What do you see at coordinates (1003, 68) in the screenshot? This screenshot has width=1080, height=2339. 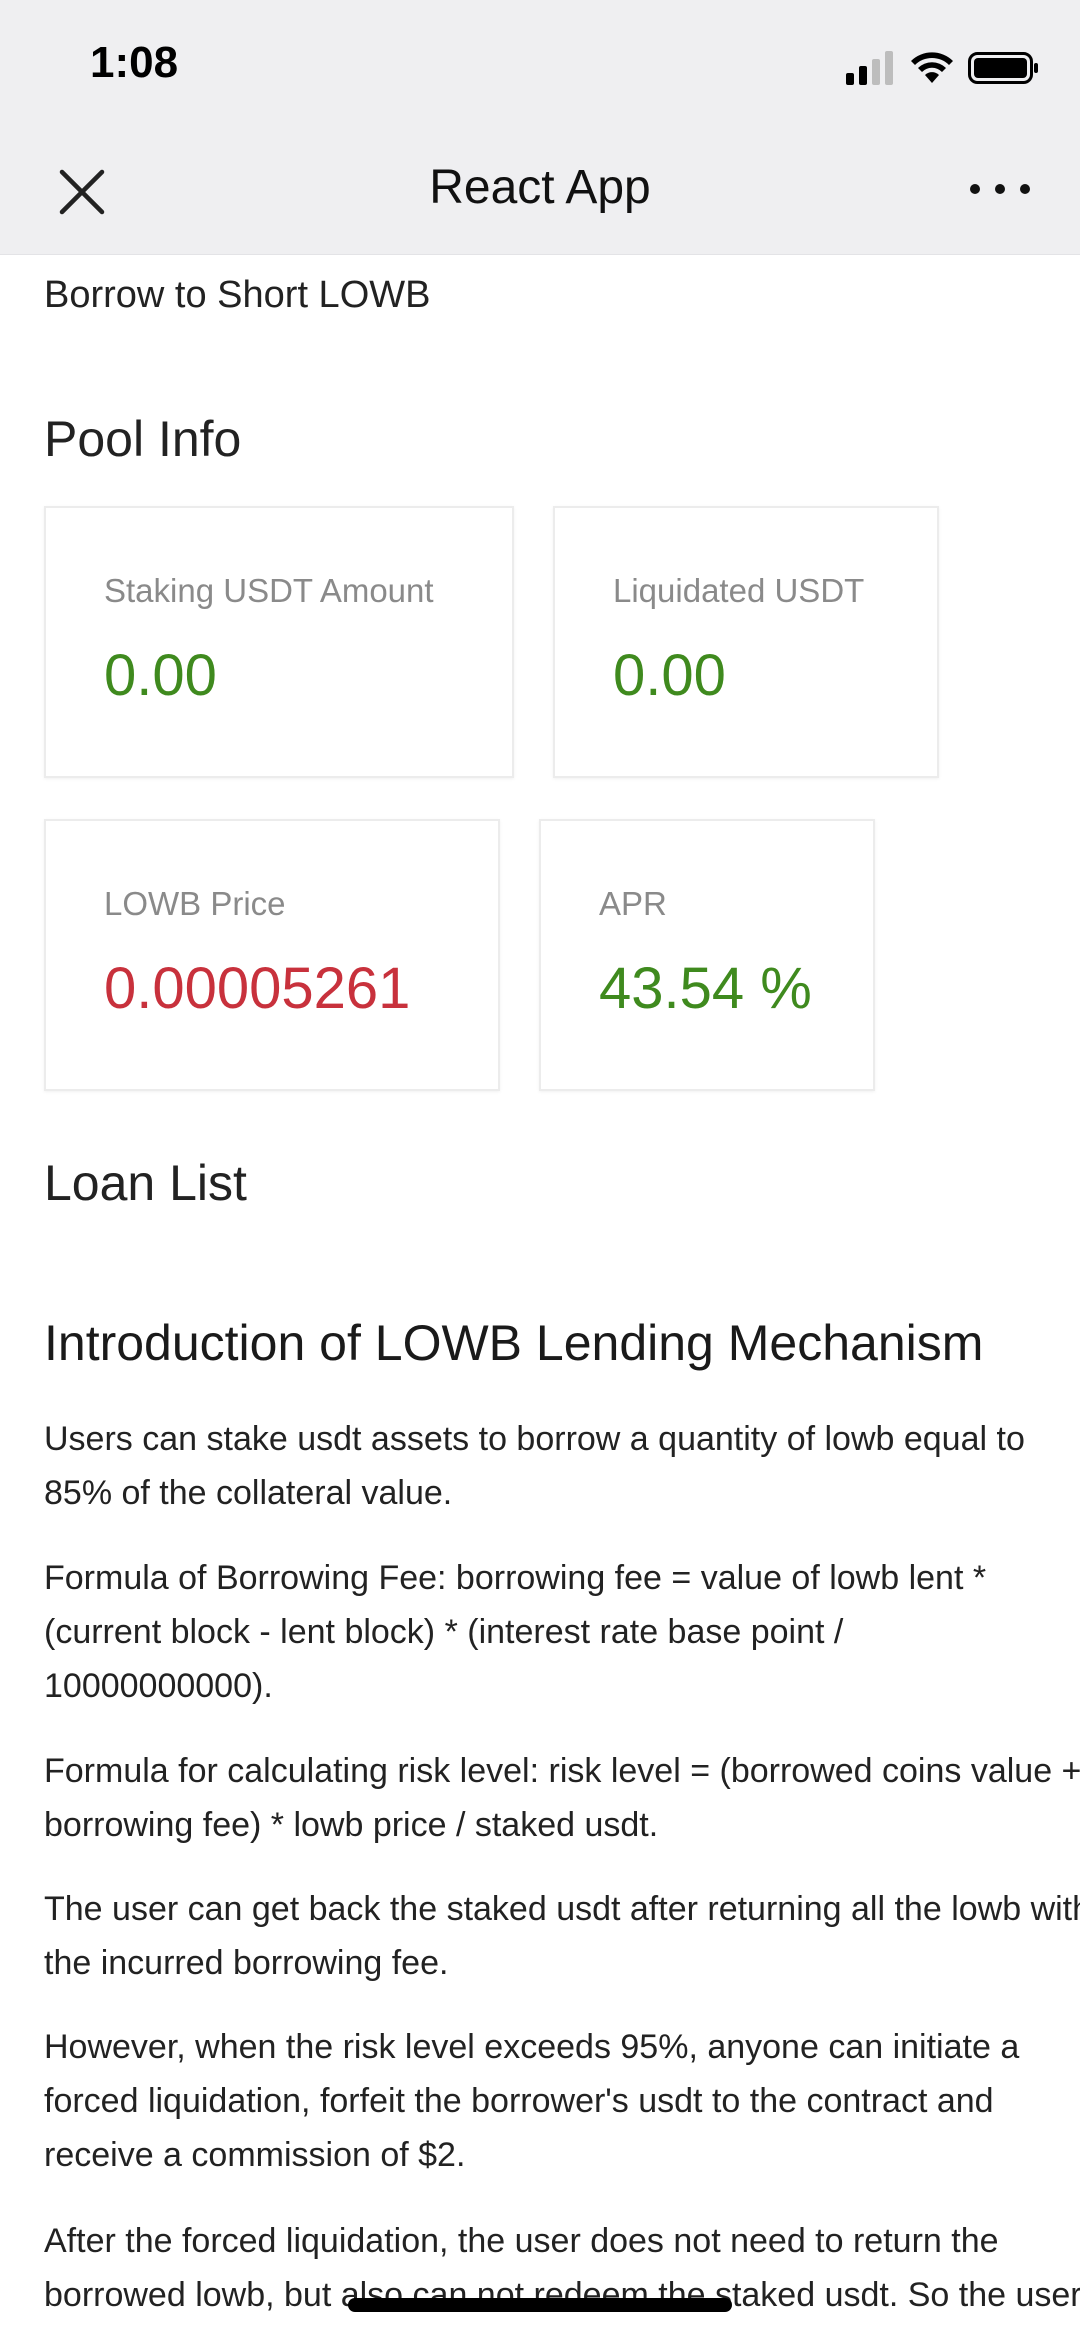 I see `battery-icon` at bounding box center [1003, 68].